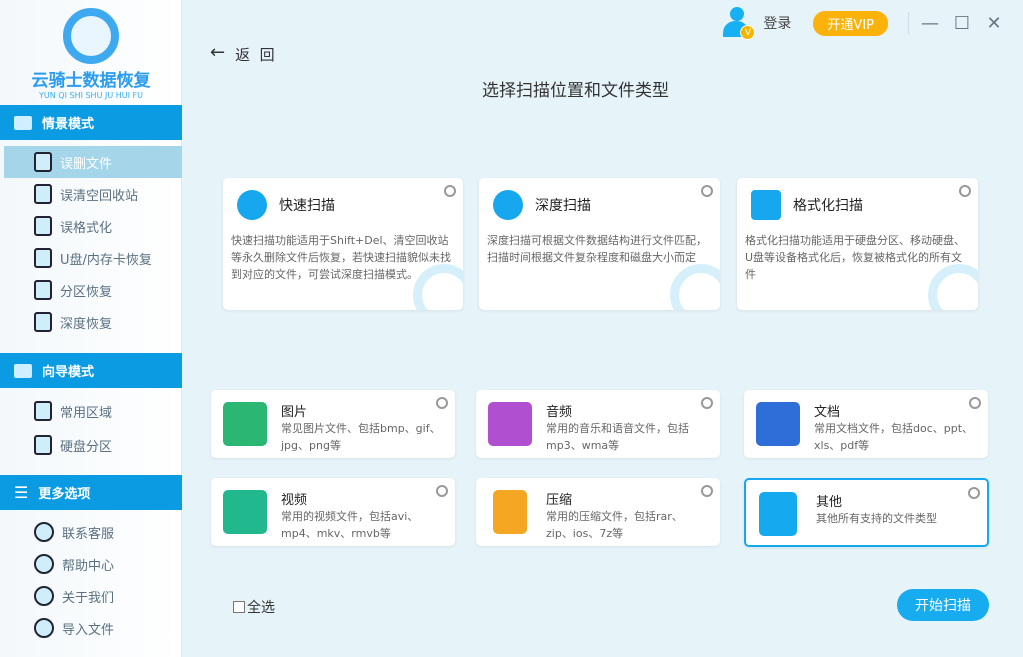 This screenshot has height=657, width=1023. I want to click on sidebar-item-common-areas: 常用区域, so click(93, 411).